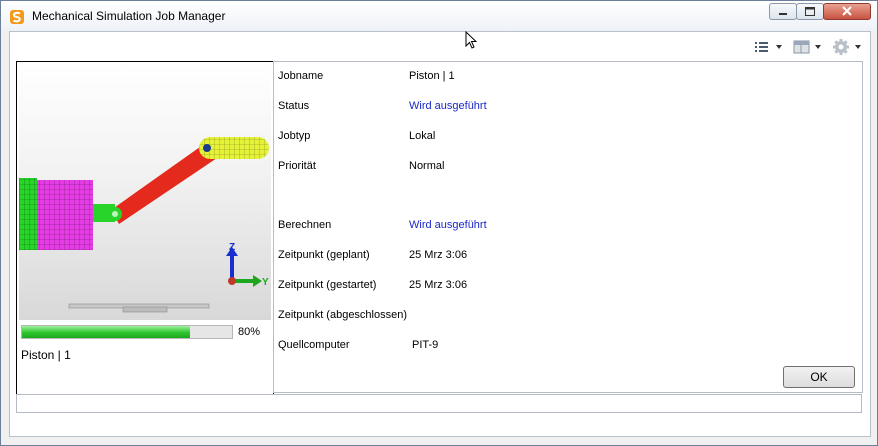  What do you see at coordinates (314, 345) in the screenshot?
I see `detail-label-quellcomputer: Quellcomputer` at bounding box center [314, 345].